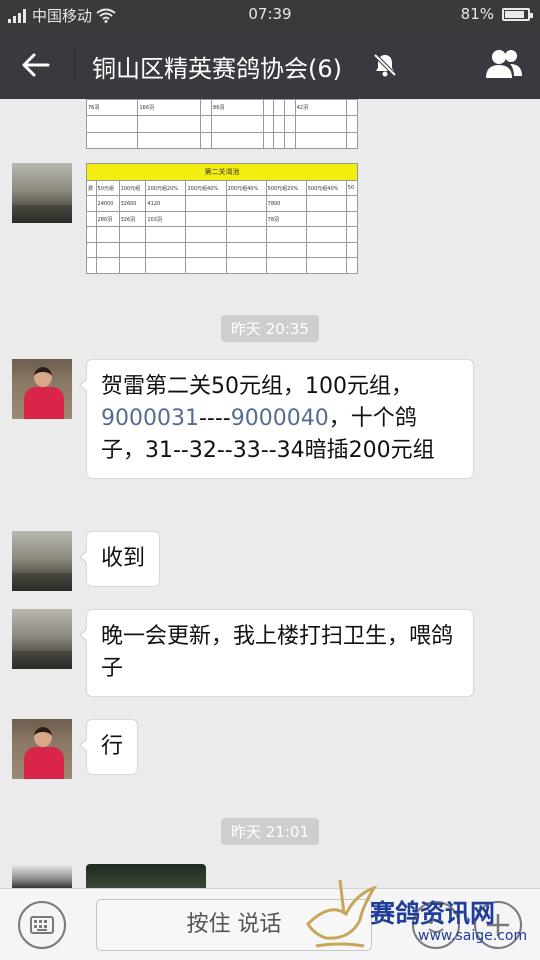 The image size is (540, 960). I want to click on sheet-header: 200元组20%, so click(166, 188).